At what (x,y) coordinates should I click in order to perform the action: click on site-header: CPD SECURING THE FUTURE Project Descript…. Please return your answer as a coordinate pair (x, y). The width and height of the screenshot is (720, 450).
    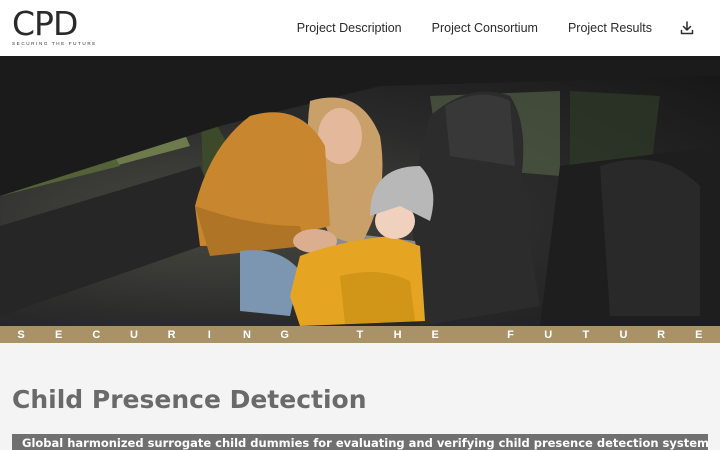
    Looking at the image, I should click on (360, 28).